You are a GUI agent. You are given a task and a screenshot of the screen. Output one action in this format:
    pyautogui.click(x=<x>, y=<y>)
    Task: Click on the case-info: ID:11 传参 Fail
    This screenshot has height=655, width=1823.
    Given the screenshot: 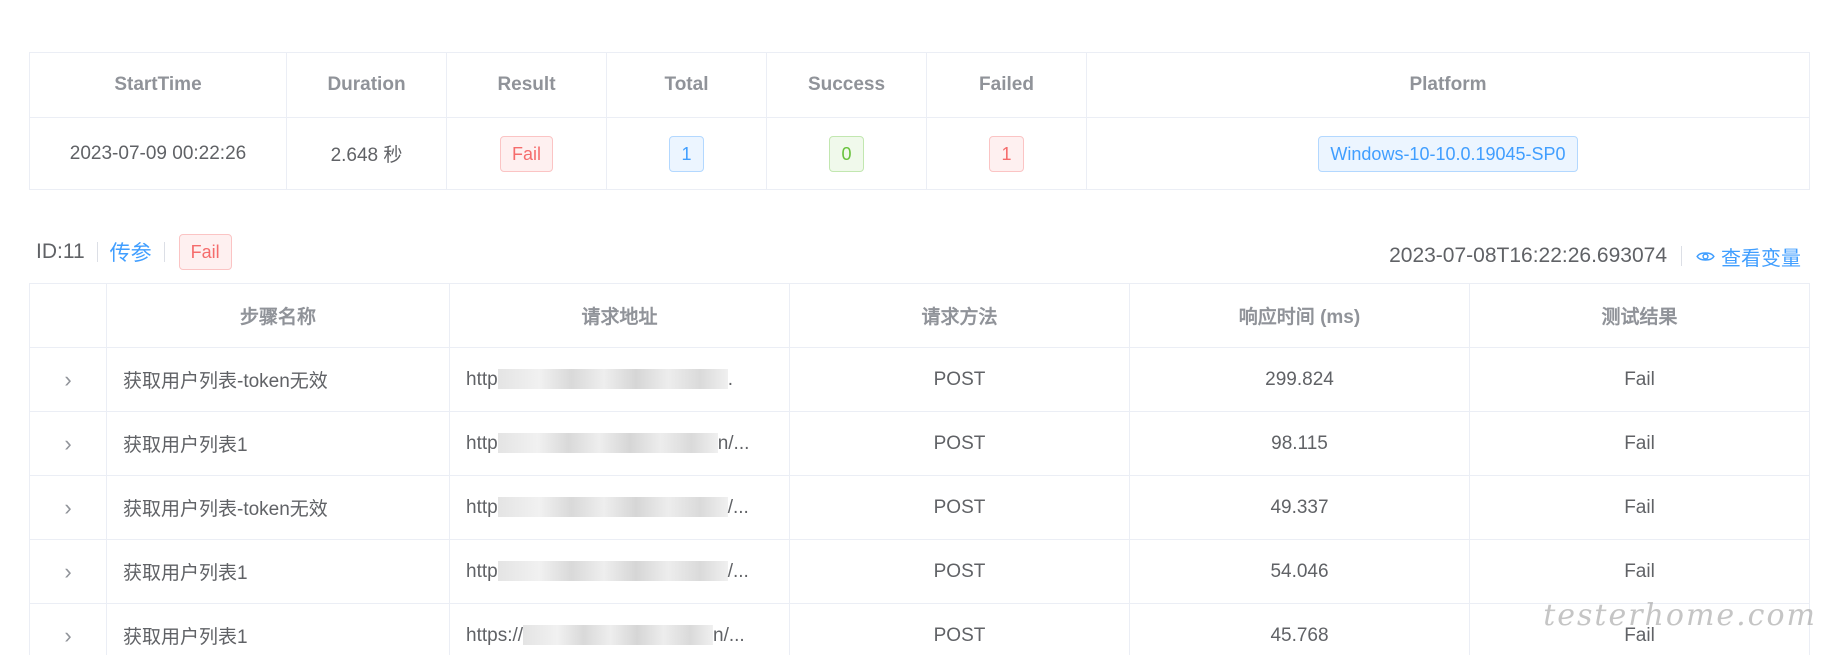 What is the action you would take?
    pyautogui.click(x=134, y=252)
    